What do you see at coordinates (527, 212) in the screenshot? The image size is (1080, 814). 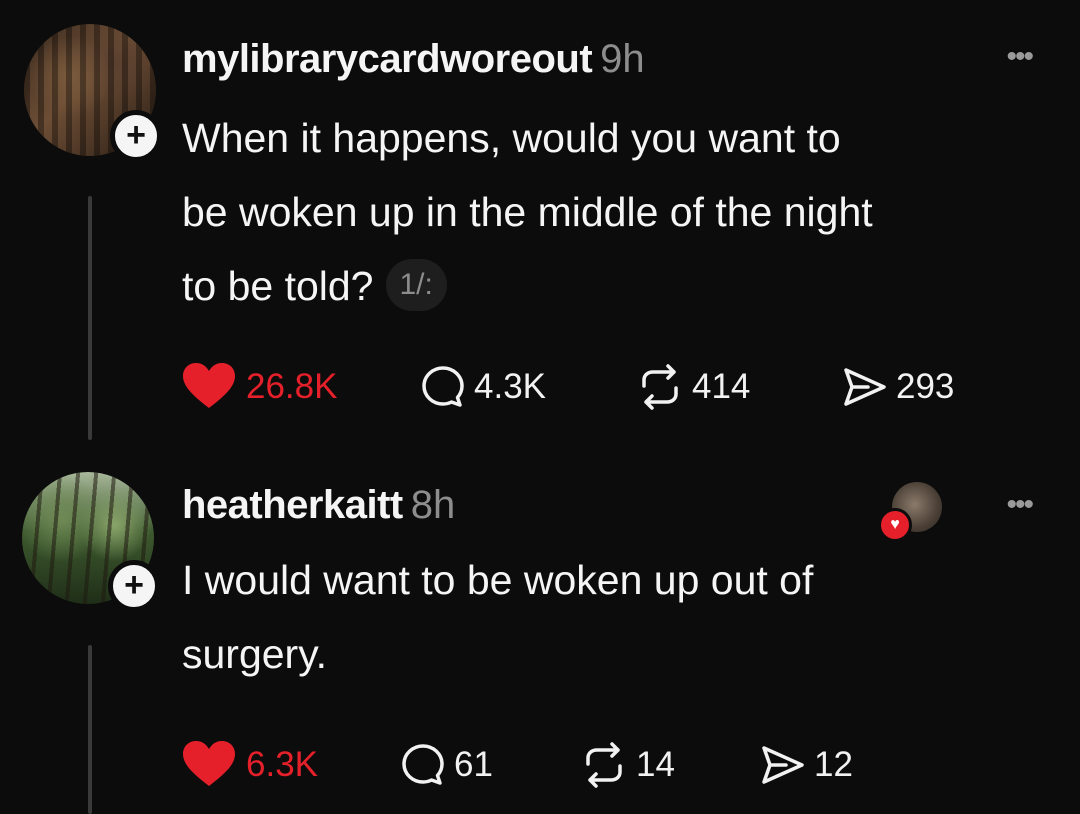 I see `post-text-line: be woken up in the middle of the night` at bounding box center [527, 212].